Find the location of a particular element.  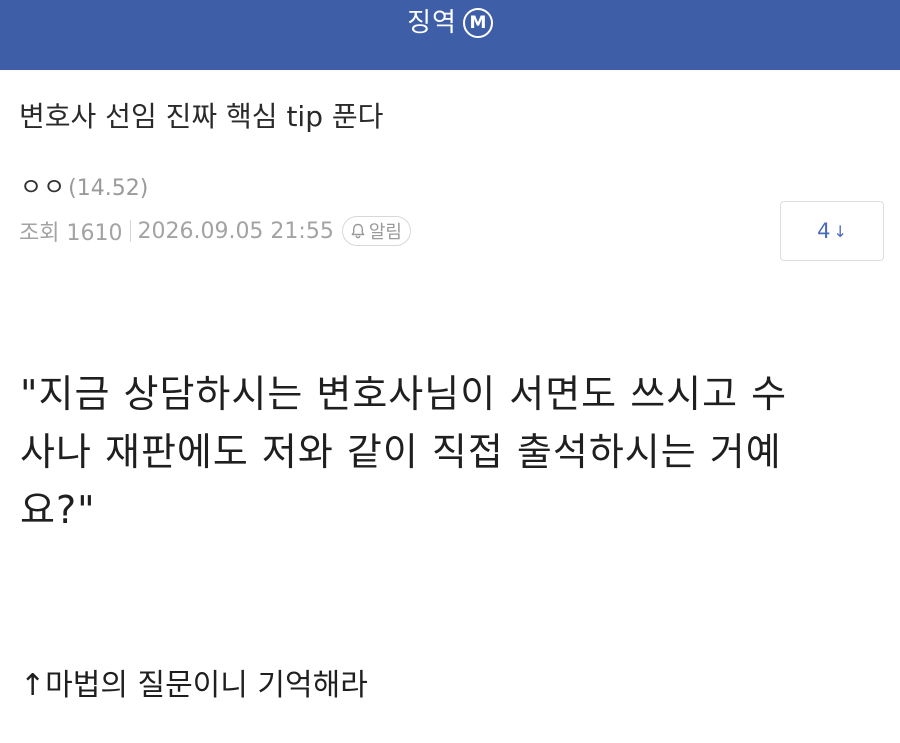

top-bar: 징역 M is located at coordinates (450, 35).